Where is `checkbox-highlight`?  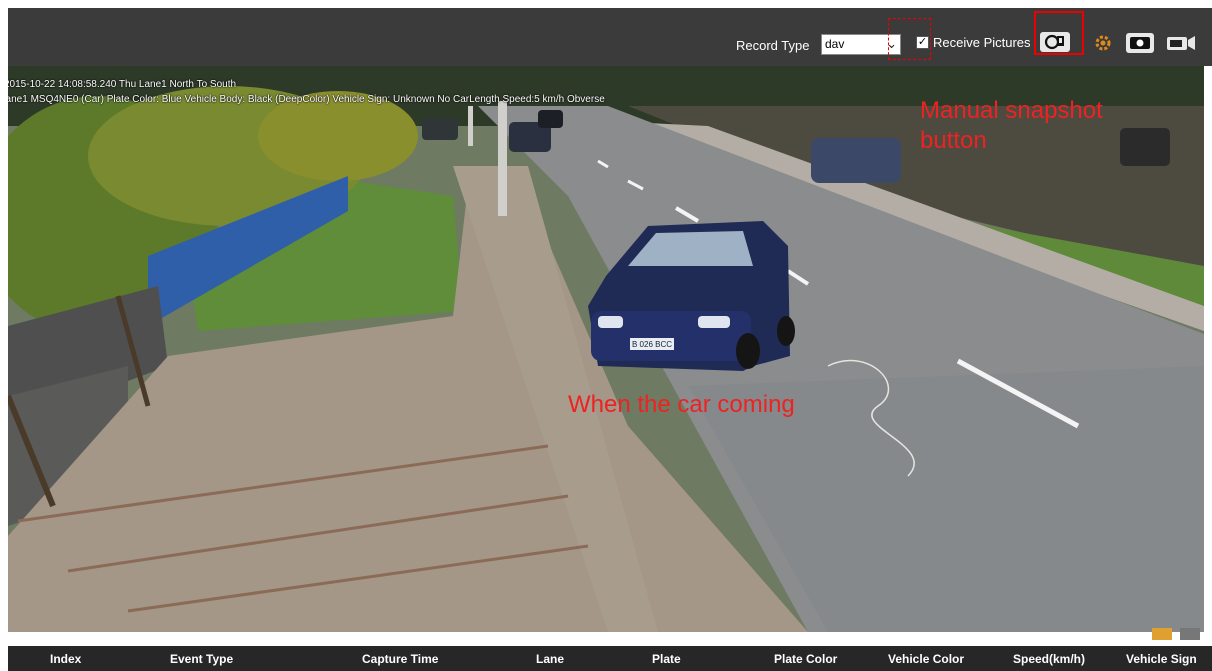 checkbox-highlight is located at coordinates (909, 39).